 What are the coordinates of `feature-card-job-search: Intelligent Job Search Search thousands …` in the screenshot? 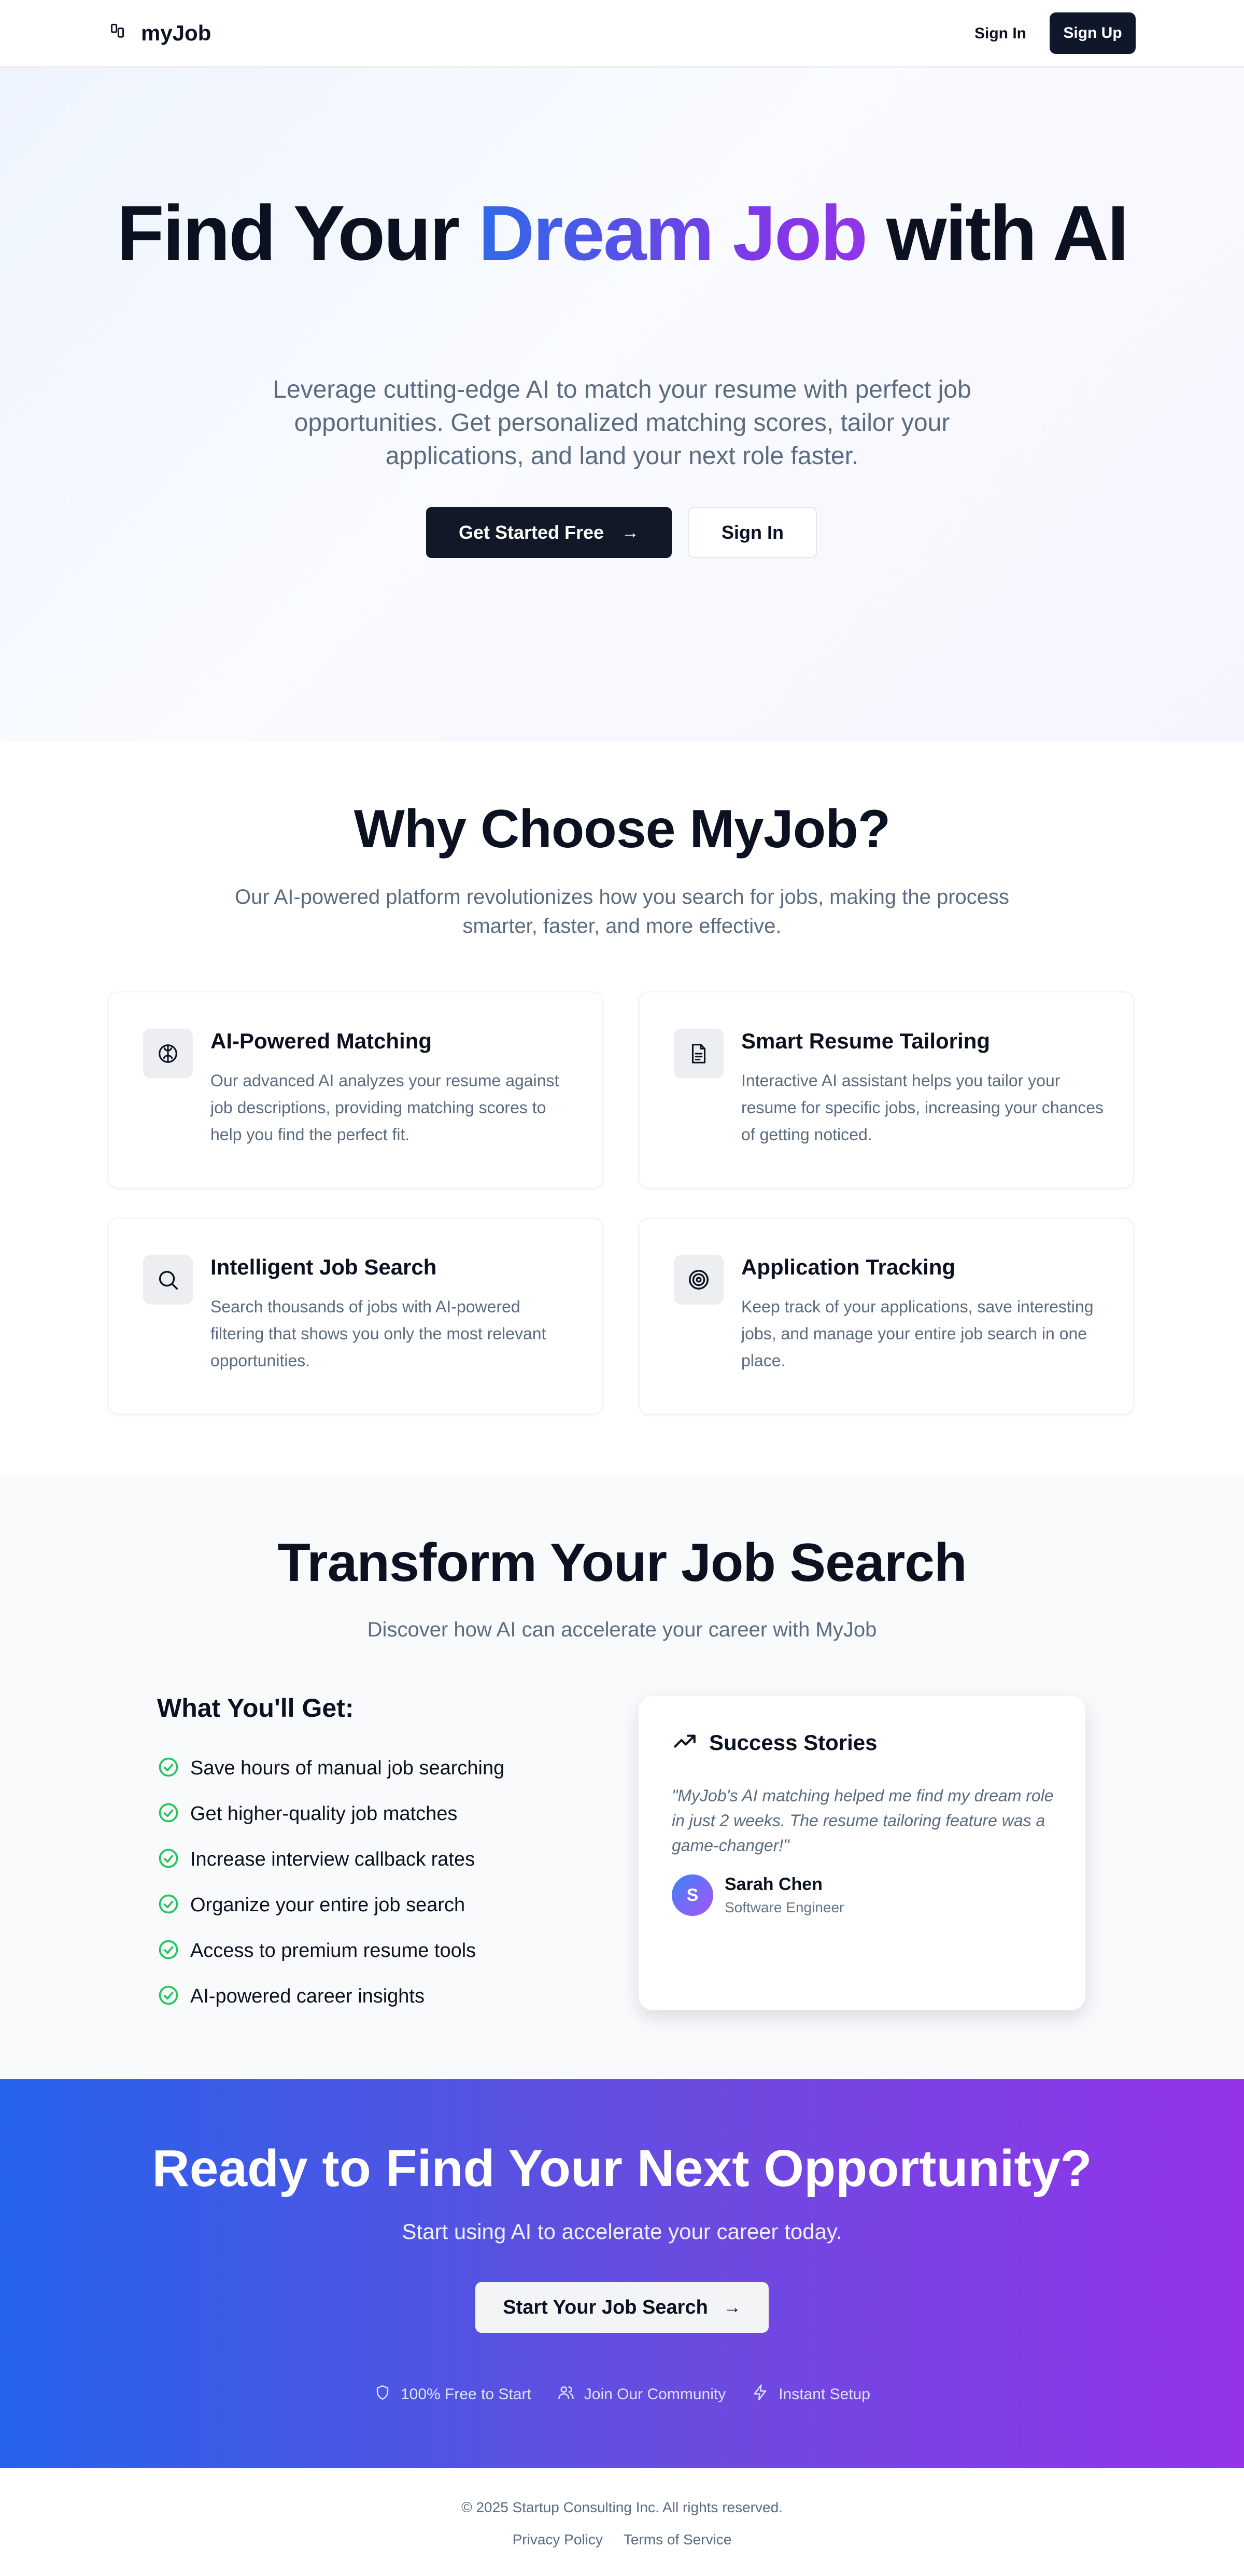 It's located at (355, 1316).